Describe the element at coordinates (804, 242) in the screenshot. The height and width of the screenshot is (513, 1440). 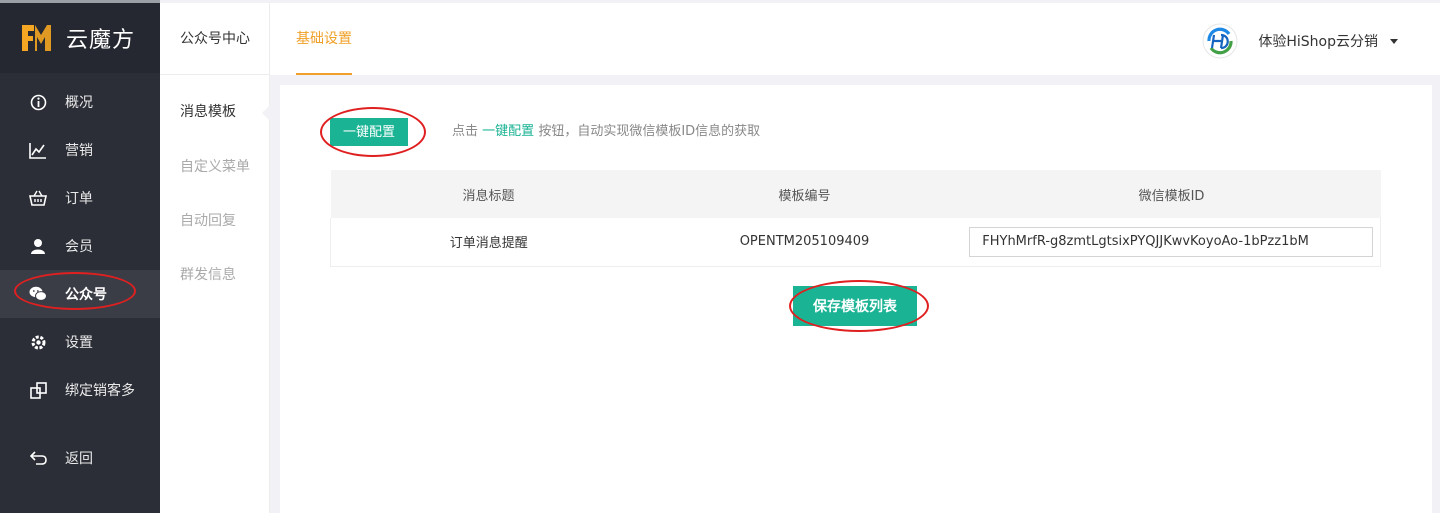
I see `template-code-cell: OPENTM205109409` at that location.